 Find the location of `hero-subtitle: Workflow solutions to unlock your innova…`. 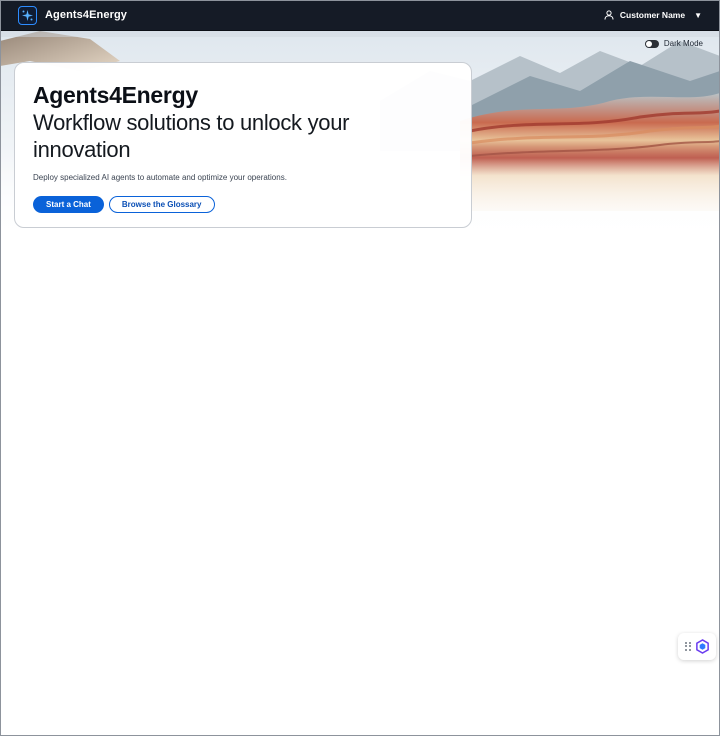

hero-subtitle: Workflow solutions to unlock your innova… is located at coordinates (191, 136).